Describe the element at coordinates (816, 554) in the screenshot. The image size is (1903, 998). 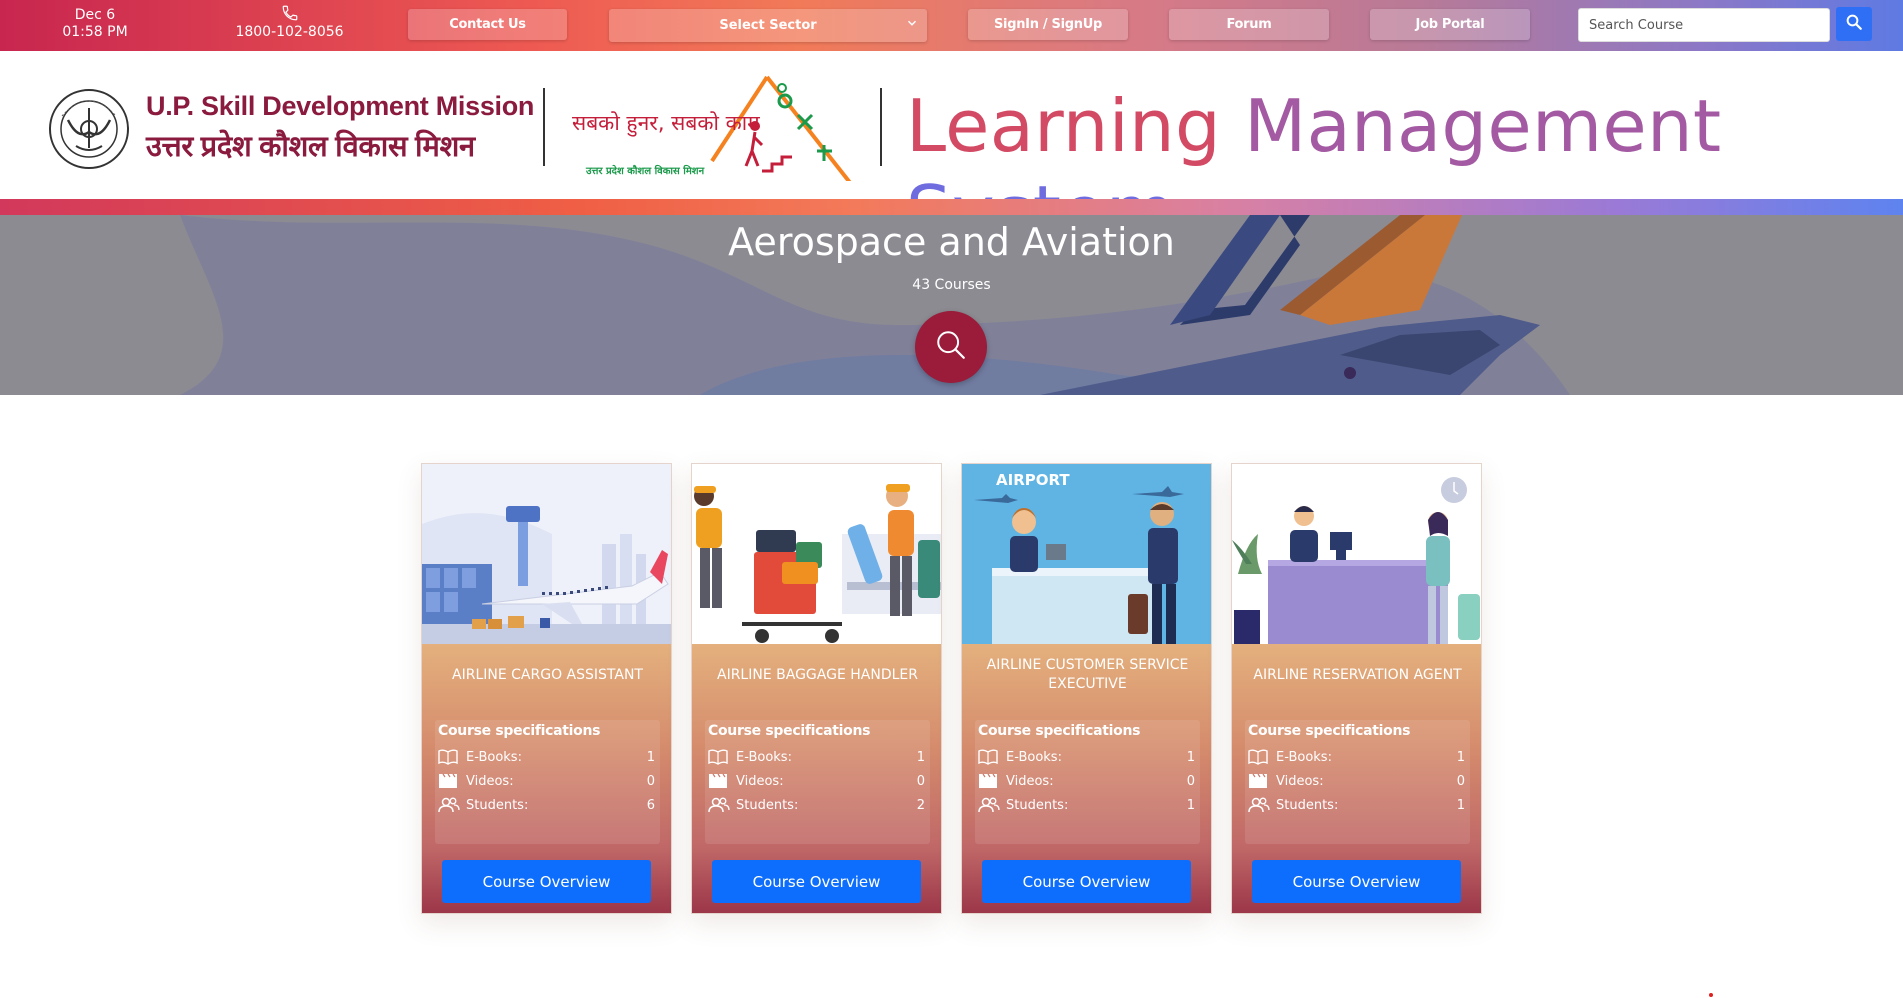
I see `course-image-baggage` at that location.